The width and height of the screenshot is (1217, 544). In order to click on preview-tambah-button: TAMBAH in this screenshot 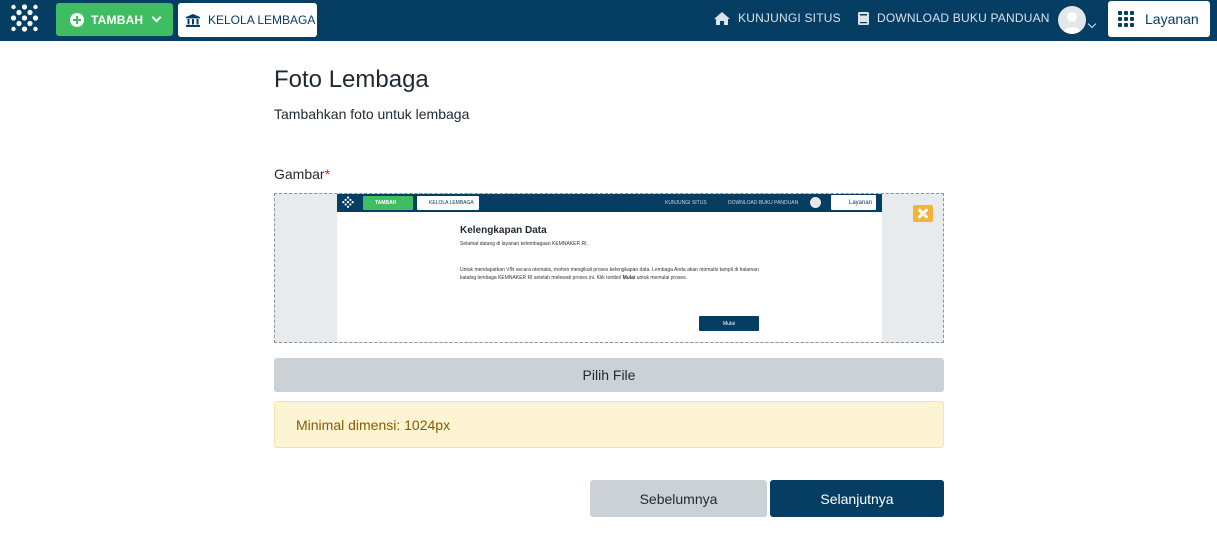, I will do `click(388, 203)`.